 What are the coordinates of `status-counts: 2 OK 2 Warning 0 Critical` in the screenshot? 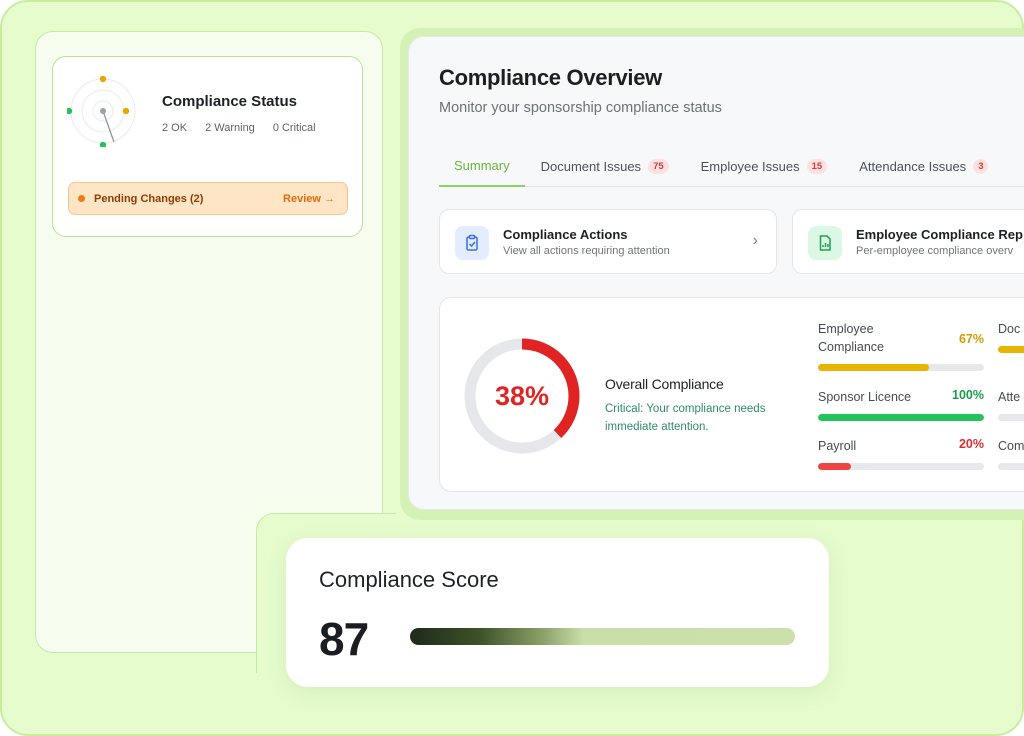 It's located at (239, 128).